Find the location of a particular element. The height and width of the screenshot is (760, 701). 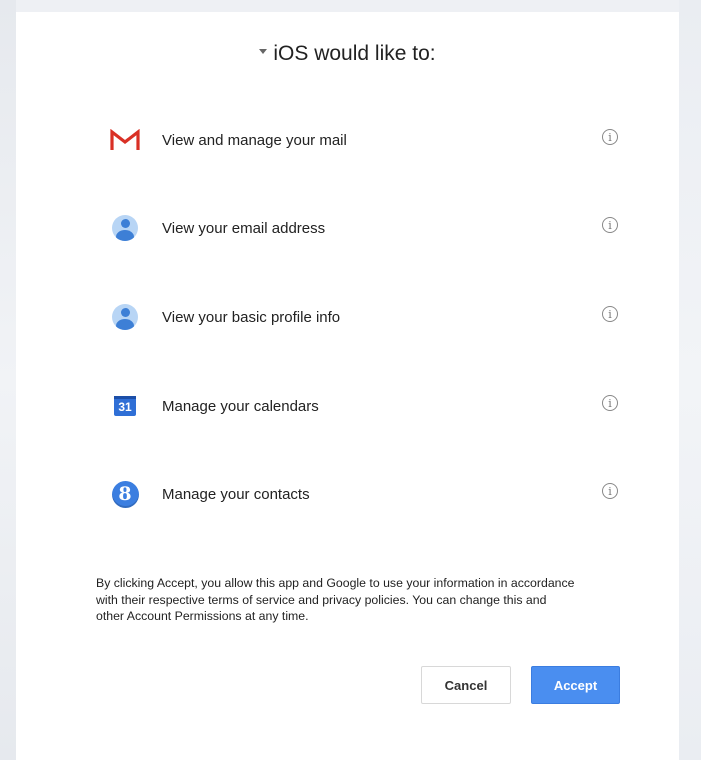

permission-label: Manage your calendars is located at coordinates (240, 406).